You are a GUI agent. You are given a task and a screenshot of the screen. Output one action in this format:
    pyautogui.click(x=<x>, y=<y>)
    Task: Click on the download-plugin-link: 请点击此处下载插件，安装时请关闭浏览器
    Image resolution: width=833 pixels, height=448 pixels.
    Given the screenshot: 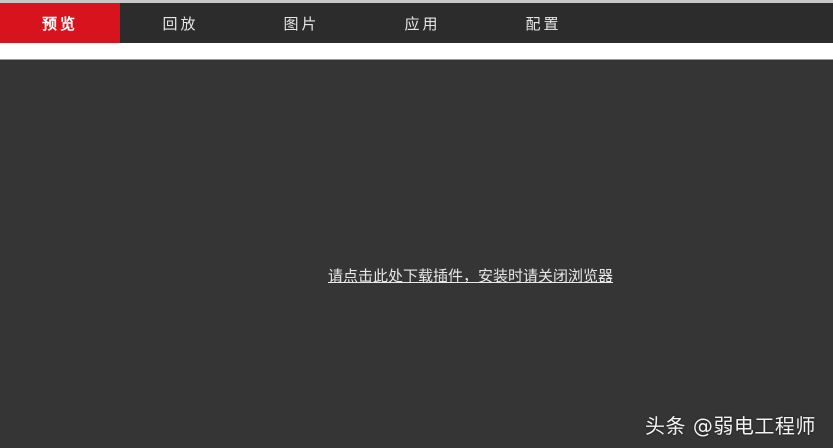 What is the action you would take?
    pyautogui.click(x=470, y=275)
    